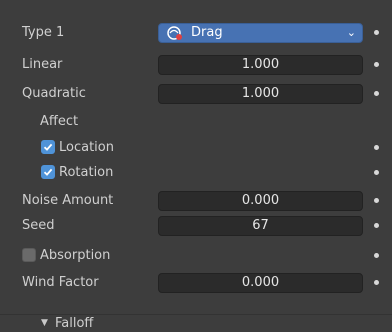 The width and height of the screenshot is (392, 332). Describe the element at coordinates (376, 32) in the screenshot. I see `type-keyframe-dot` at that location.